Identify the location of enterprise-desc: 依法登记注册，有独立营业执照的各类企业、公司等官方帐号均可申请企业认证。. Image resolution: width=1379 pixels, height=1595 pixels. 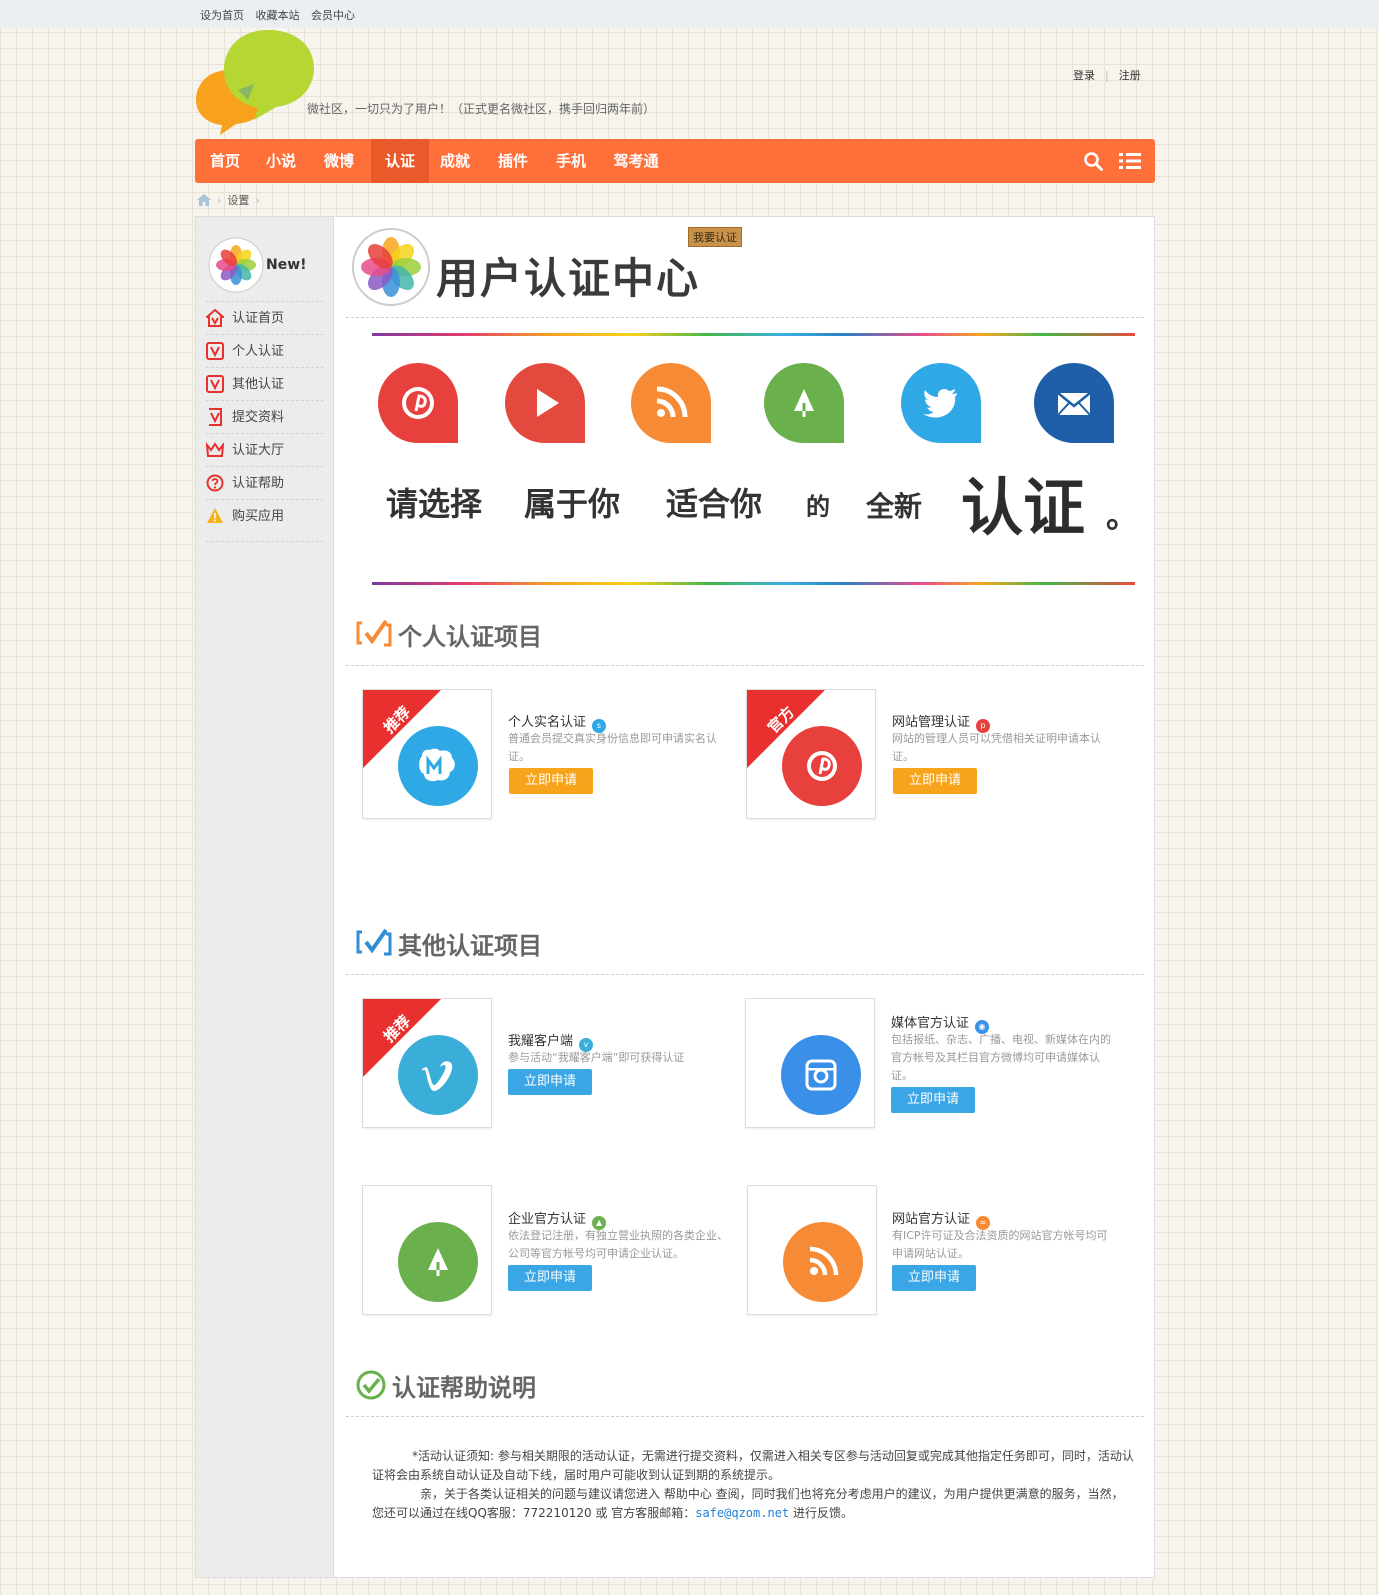
(618, 1244).